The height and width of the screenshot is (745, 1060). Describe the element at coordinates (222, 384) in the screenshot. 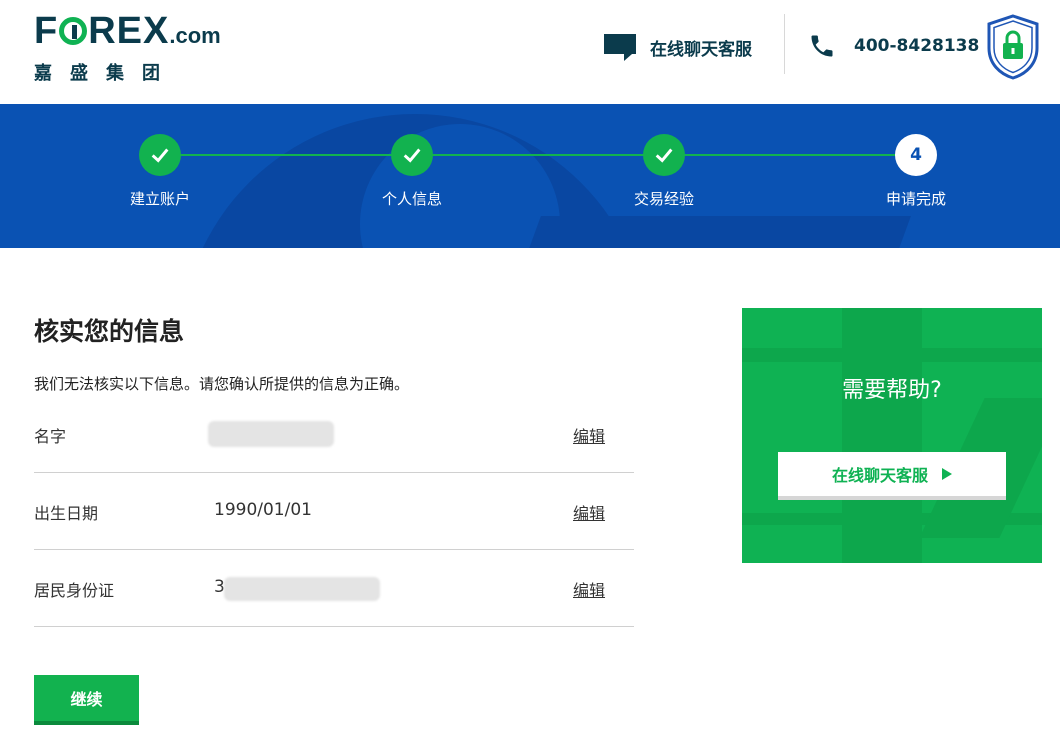

I see `intro-text: 我们无法核实以下信息。请您确认所提供的信息为正确。` at that location.